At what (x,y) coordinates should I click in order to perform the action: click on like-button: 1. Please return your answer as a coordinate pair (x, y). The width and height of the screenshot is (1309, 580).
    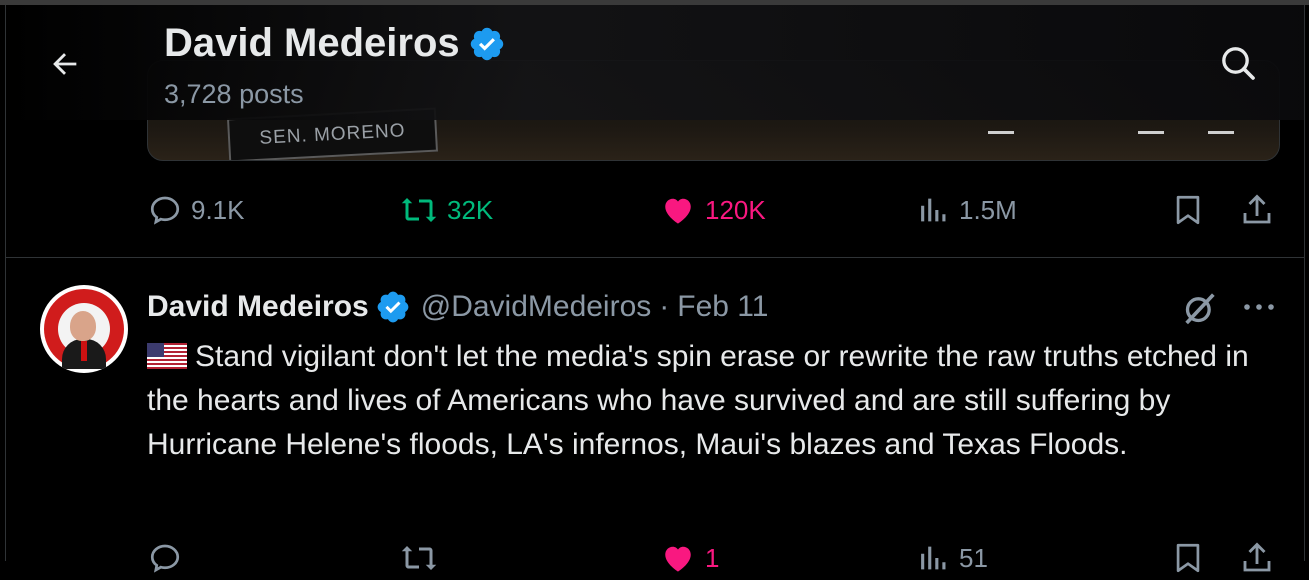
    Looking at the image, I should click on (689, 558).